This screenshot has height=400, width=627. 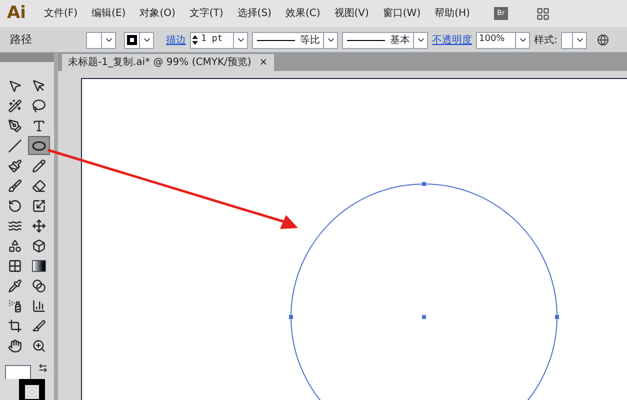 I want to click on opacity-link: 不透明度, so click(x=452, y=40).